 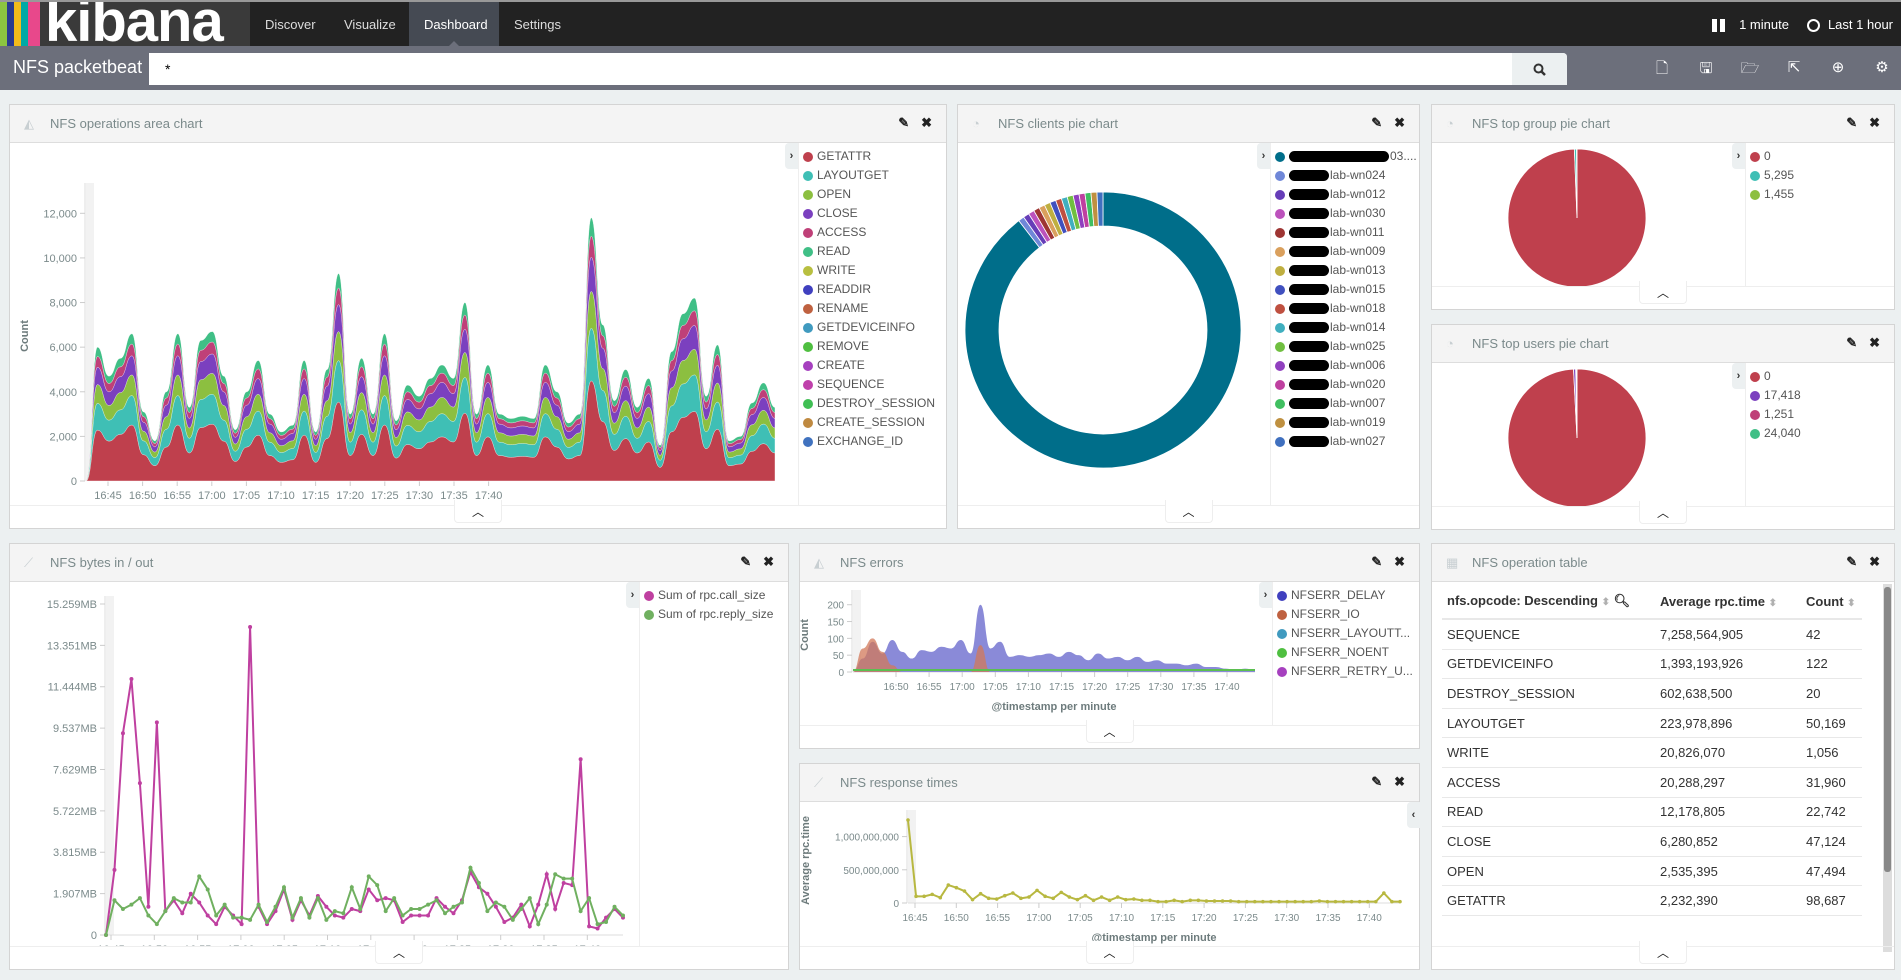 I want to click on table-cell: WRITE, so click(x=1551, y=752).